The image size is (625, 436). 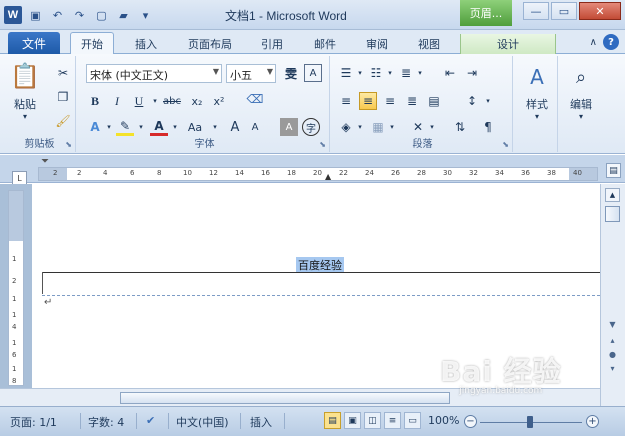 What do you see at coordinates (612, 195) in the screenshot?
I see `scroll-up-icon: ▲` at bounding box center [612, 195].